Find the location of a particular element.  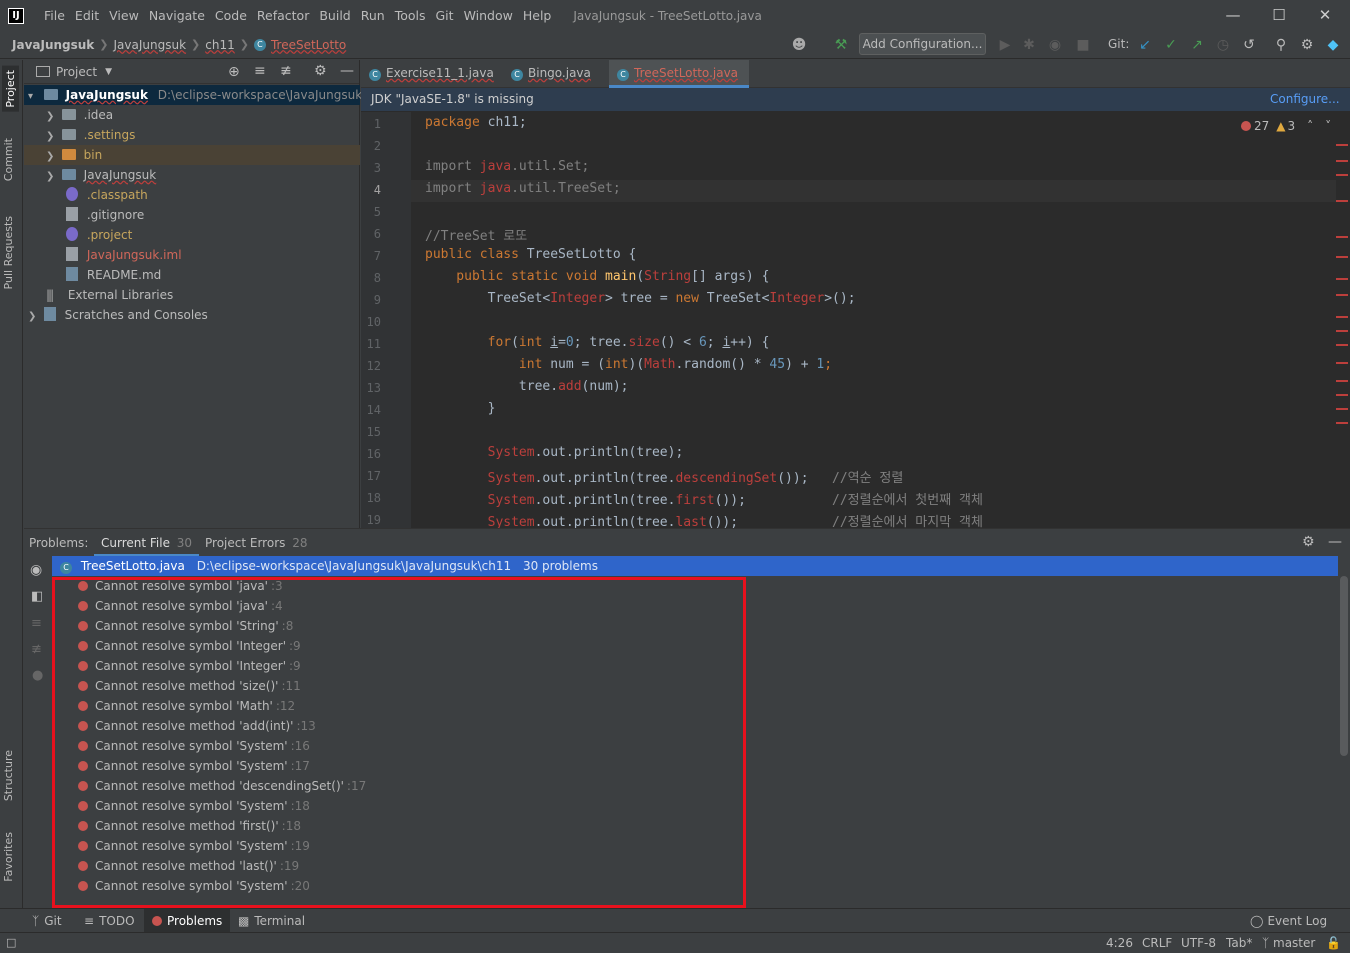

git-update-icon: ↙ is located at coordinates (1145, 45).